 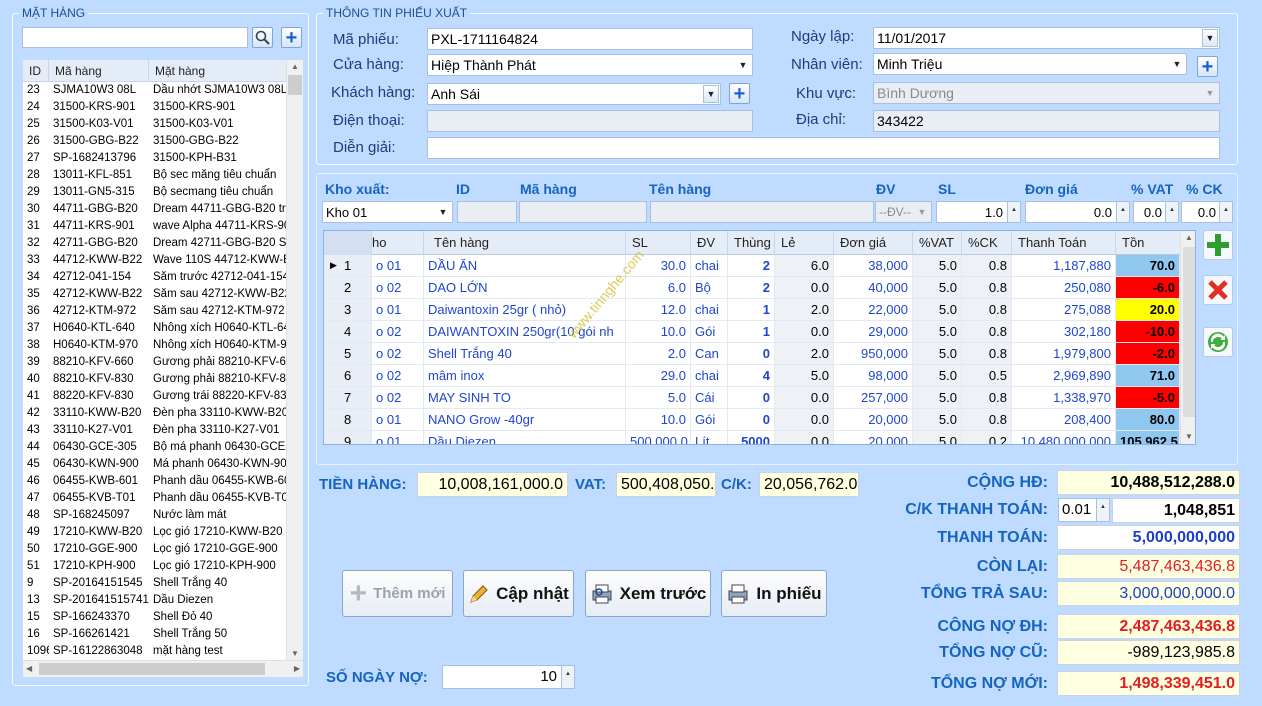 I want to click on col-le-header: Lẻ, so click(x=804, y=243).